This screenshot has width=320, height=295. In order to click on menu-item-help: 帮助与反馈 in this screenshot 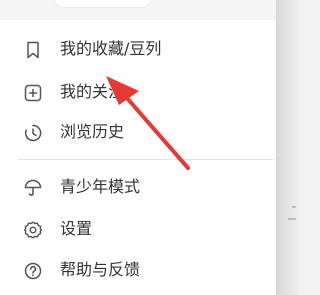, I will do `click(138, 271)`.